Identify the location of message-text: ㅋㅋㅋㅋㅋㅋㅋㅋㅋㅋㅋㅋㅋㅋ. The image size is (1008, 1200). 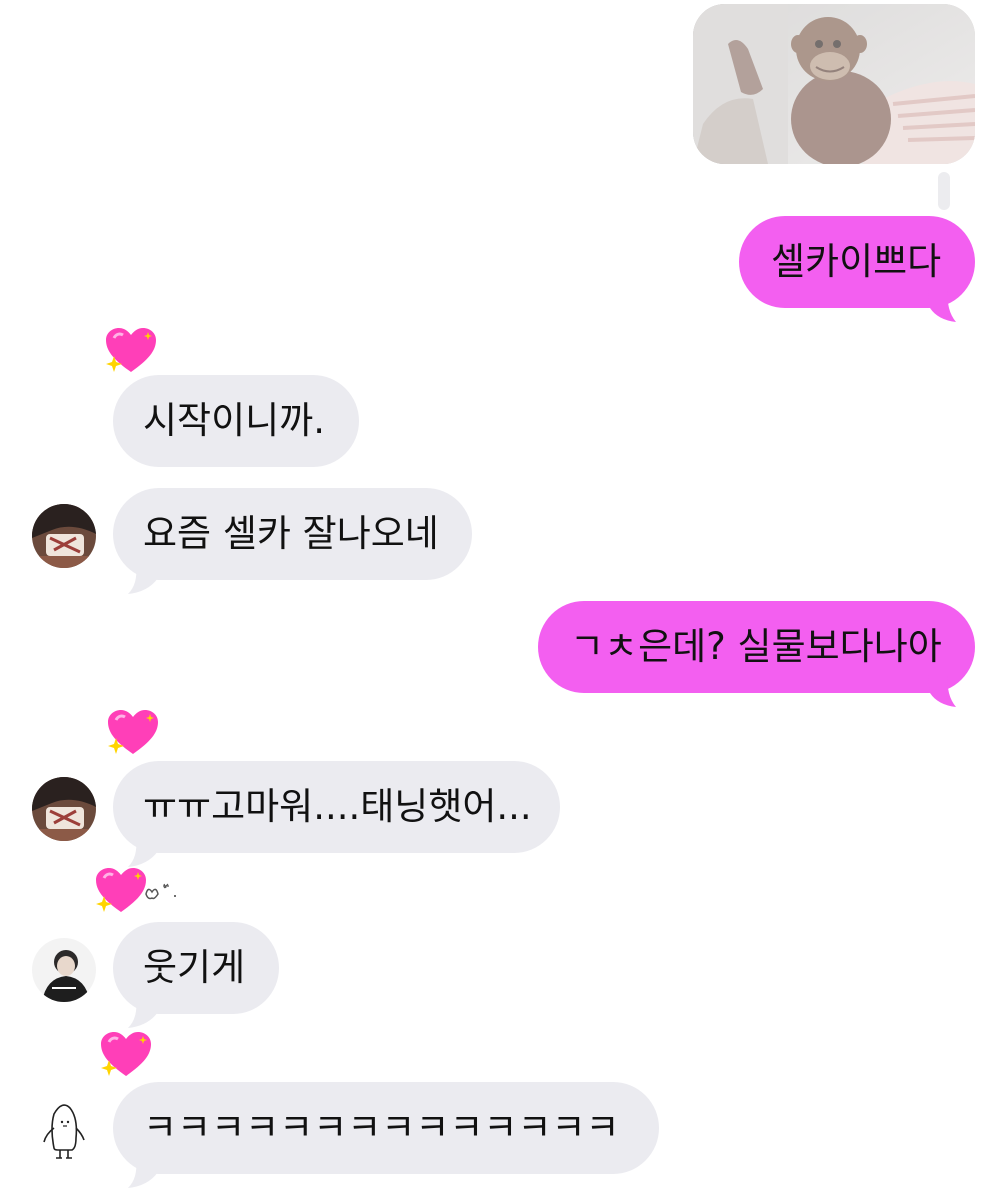
(381, 1127).